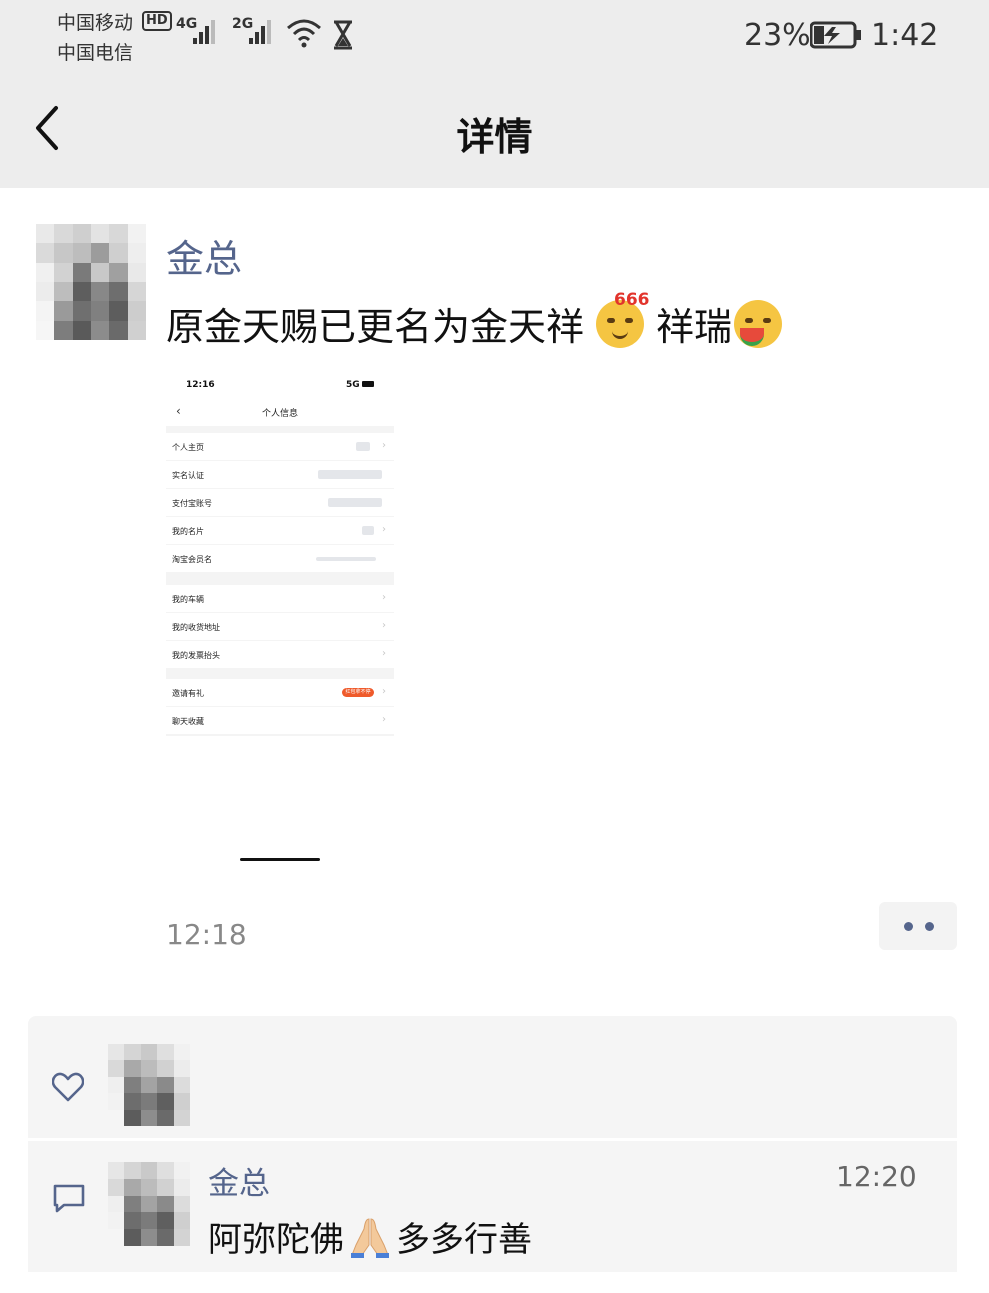 This screenshot has height=1293, width=989. I want to click on image-status-net: 5G, so click(353, 385).